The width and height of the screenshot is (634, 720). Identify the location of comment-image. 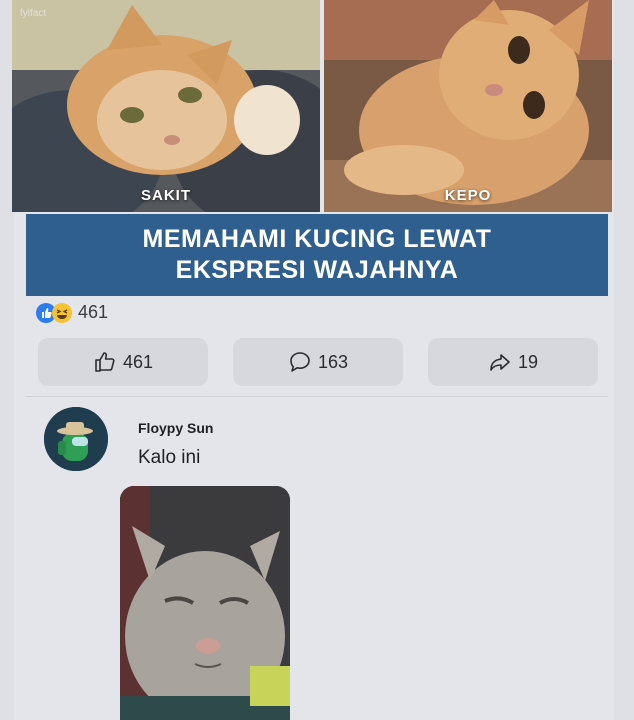
(205, 603).